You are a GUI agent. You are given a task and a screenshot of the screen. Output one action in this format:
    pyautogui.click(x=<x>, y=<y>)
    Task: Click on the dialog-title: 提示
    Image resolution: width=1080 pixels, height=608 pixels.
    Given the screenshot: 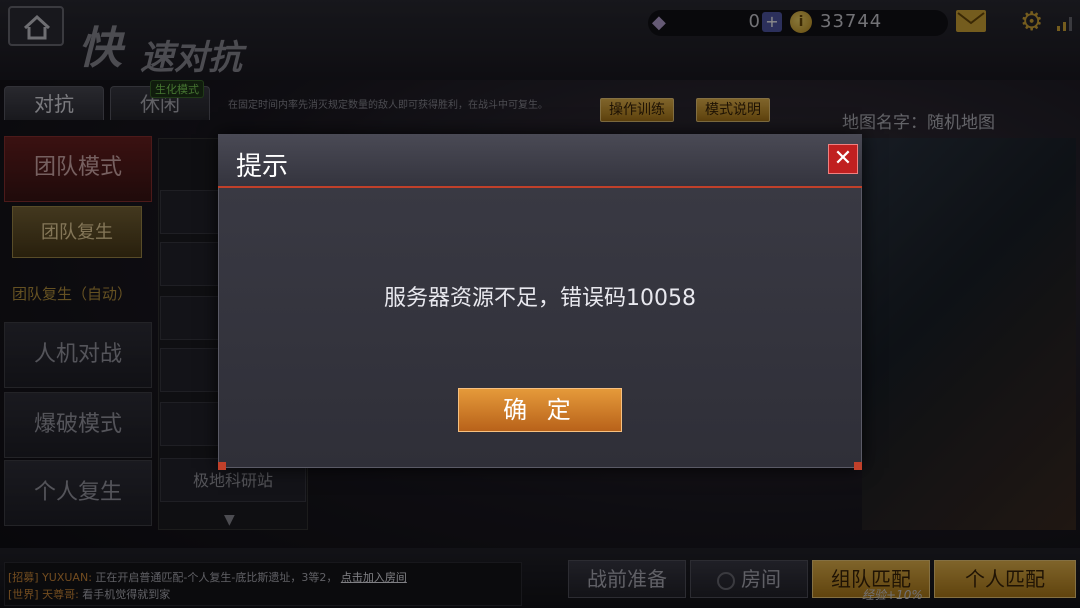 What is the action you would take?
    pyautogui.click(x=262, y=167)
    